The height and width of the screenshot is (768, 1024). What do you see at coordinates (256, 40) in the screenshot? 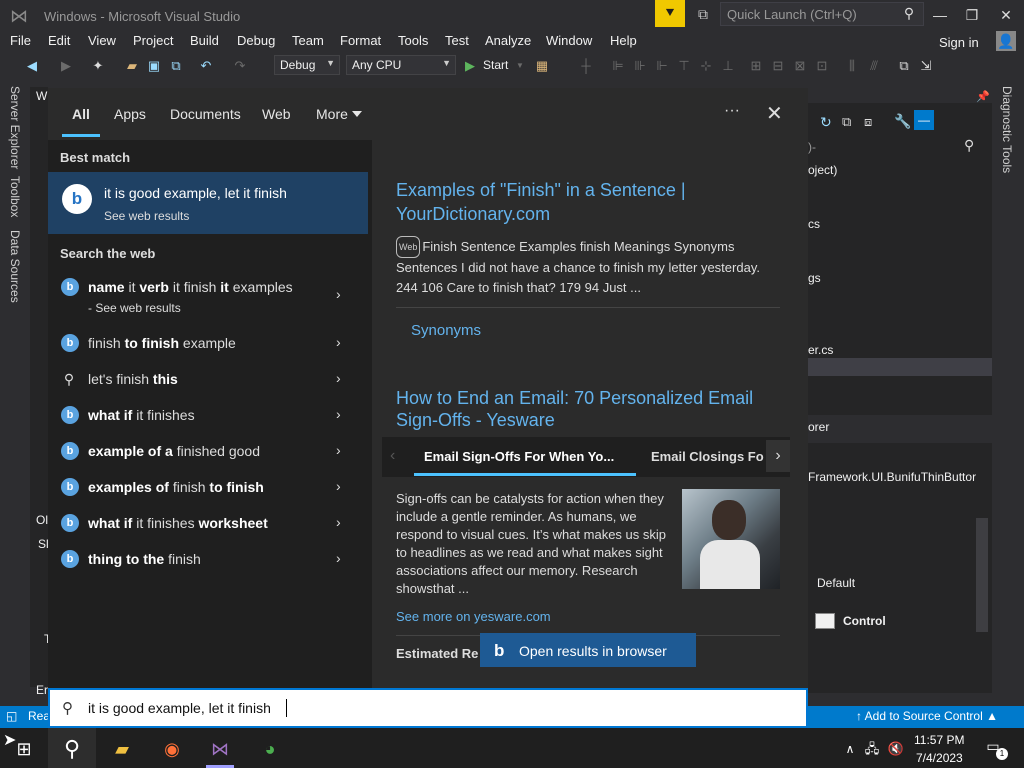
I see `menu-debug: Debug` at bounding box center [256, 40].